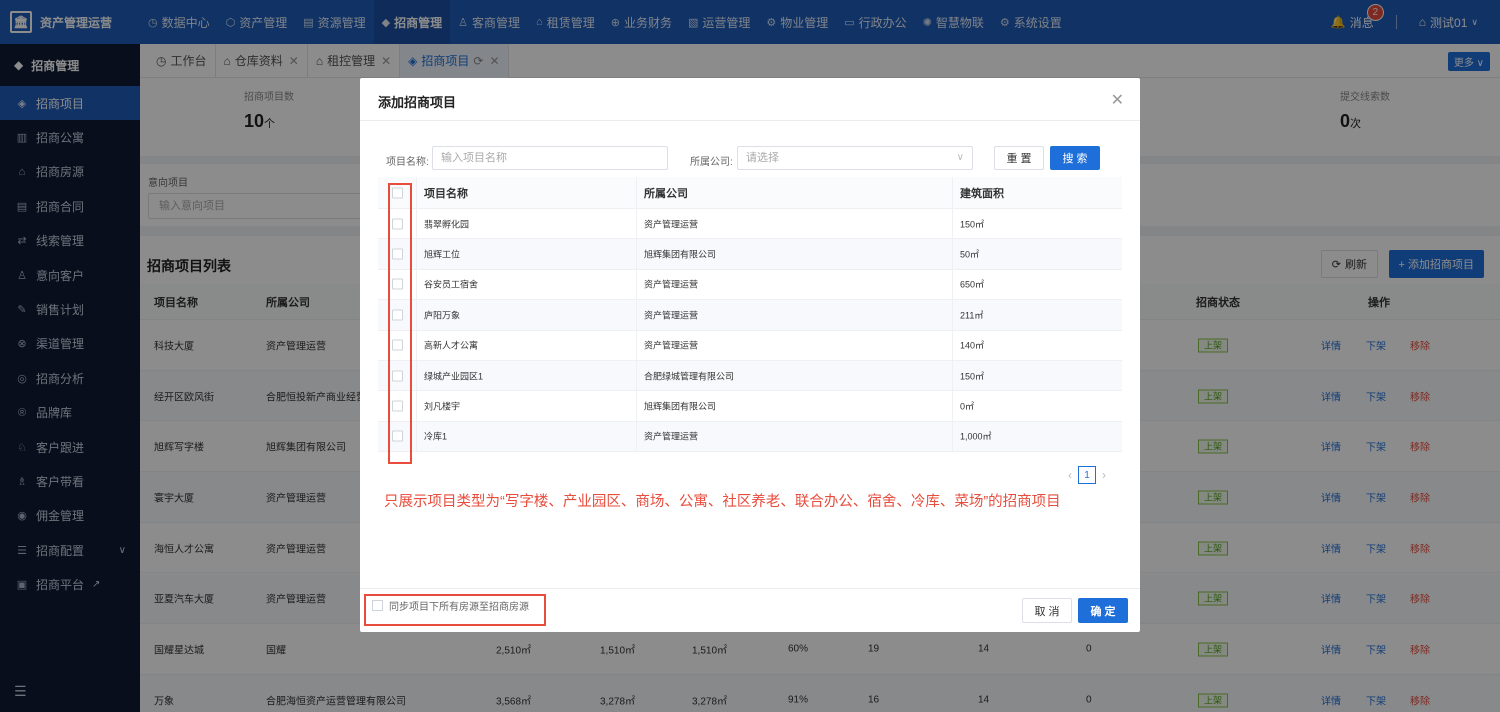 The width and height of the screenshot is (1500, 712). What do you see at coordinates (750, 285) in the screenshot?
I see `table-row: 谷安员工宿舍 资产管理运营 650㎡` at bounding box center [750, 285].